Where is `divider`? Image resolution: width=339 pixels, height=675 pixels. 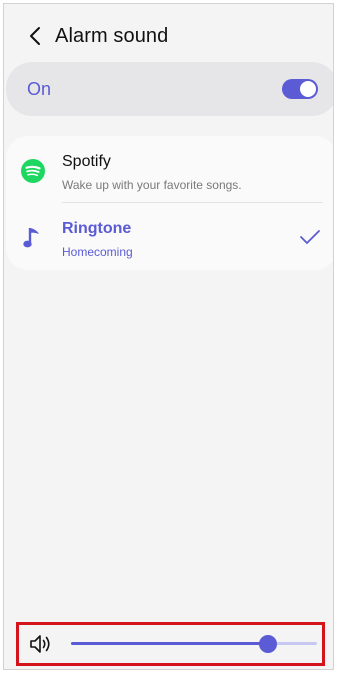
divider is located at coordinates (192, 202).